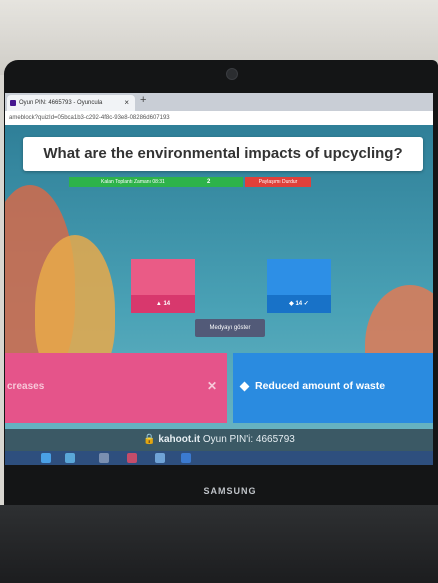 The width and height of the screenshot is (438, 583). What do you see at coordinates (230, 491) in the screenshot?
I see `laptop-brand-logo: SAMSUNG` at bounding box center [230, 491].